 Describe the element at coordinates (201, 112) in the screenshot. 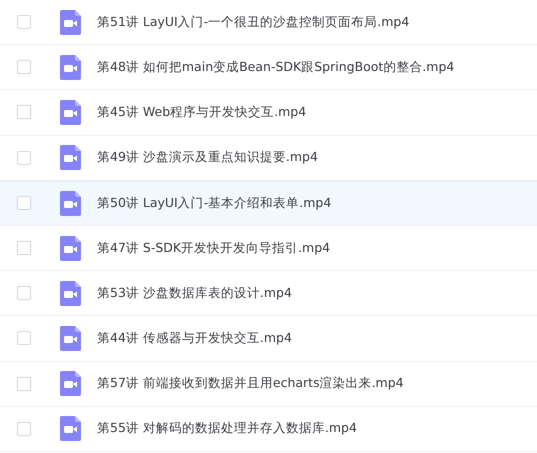

I see `file-name: 第45讲 Web程序与开发快交互.mp4` at that location.